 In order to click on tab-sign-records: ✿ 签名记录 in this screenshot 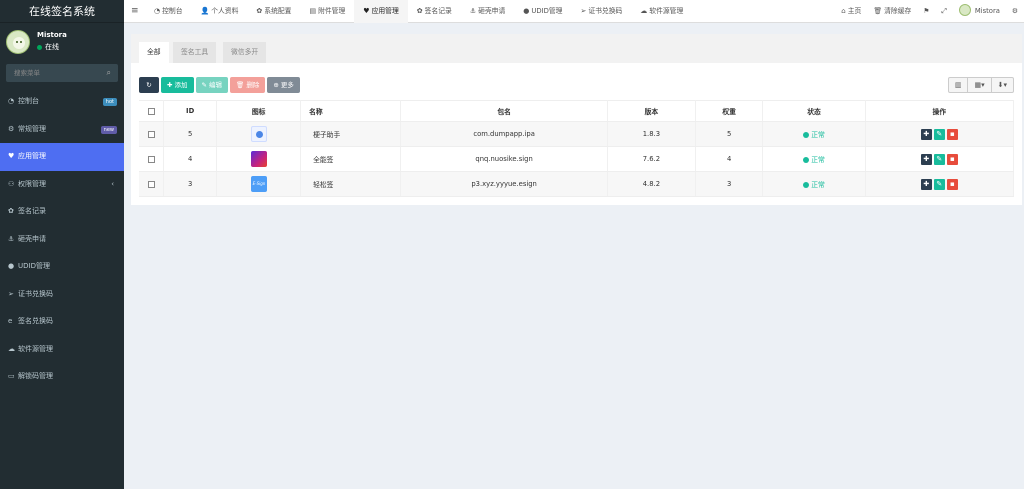, I will do `click(434, 11)`.